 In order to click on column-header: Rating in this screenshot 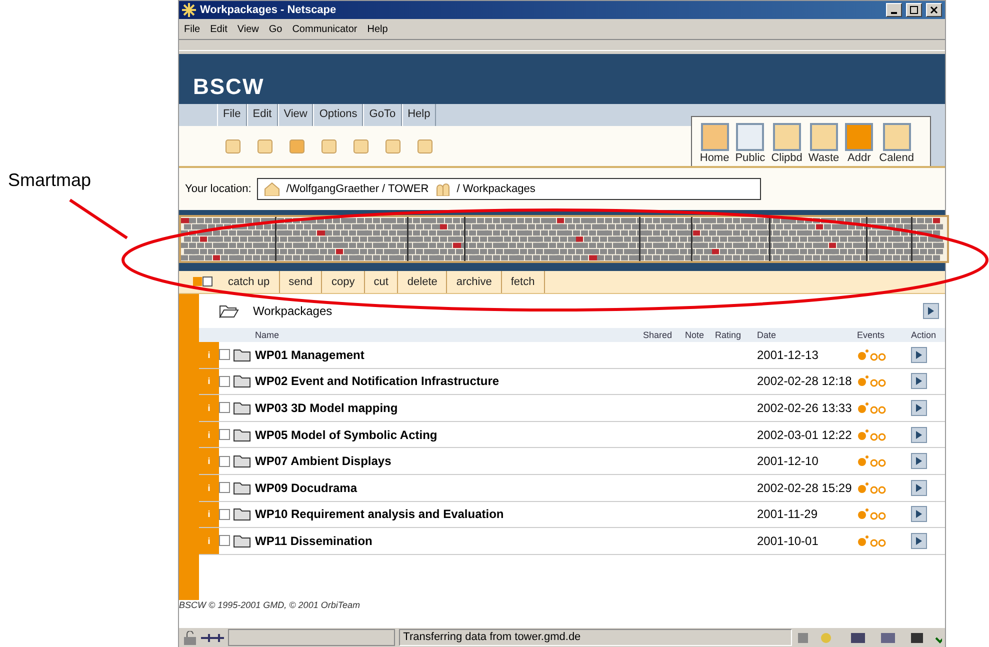, I will do `click(736, 335)`.